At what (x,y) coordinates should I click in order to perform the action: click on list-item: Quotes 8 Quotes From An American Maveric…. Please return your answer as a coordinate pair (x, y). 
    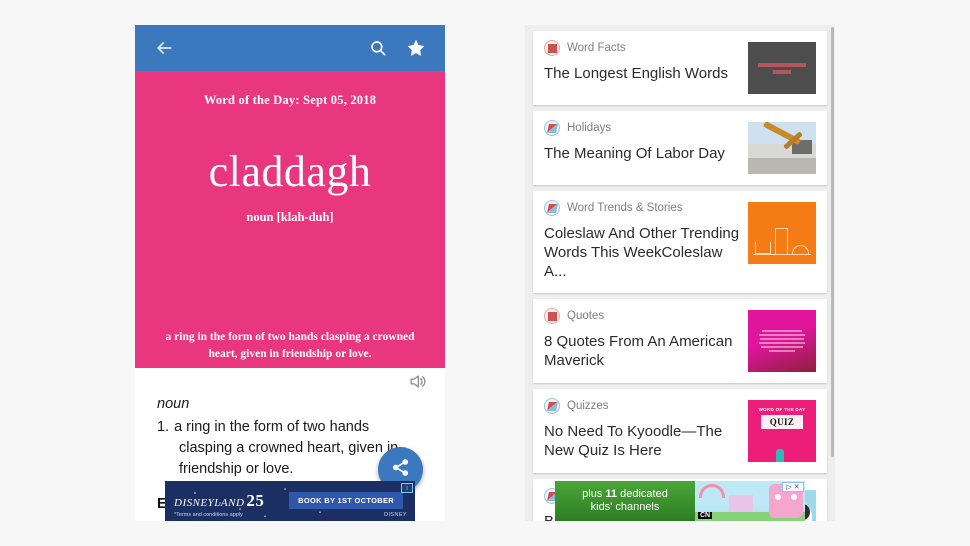
    Looking at the image, I should click on (680, 340).